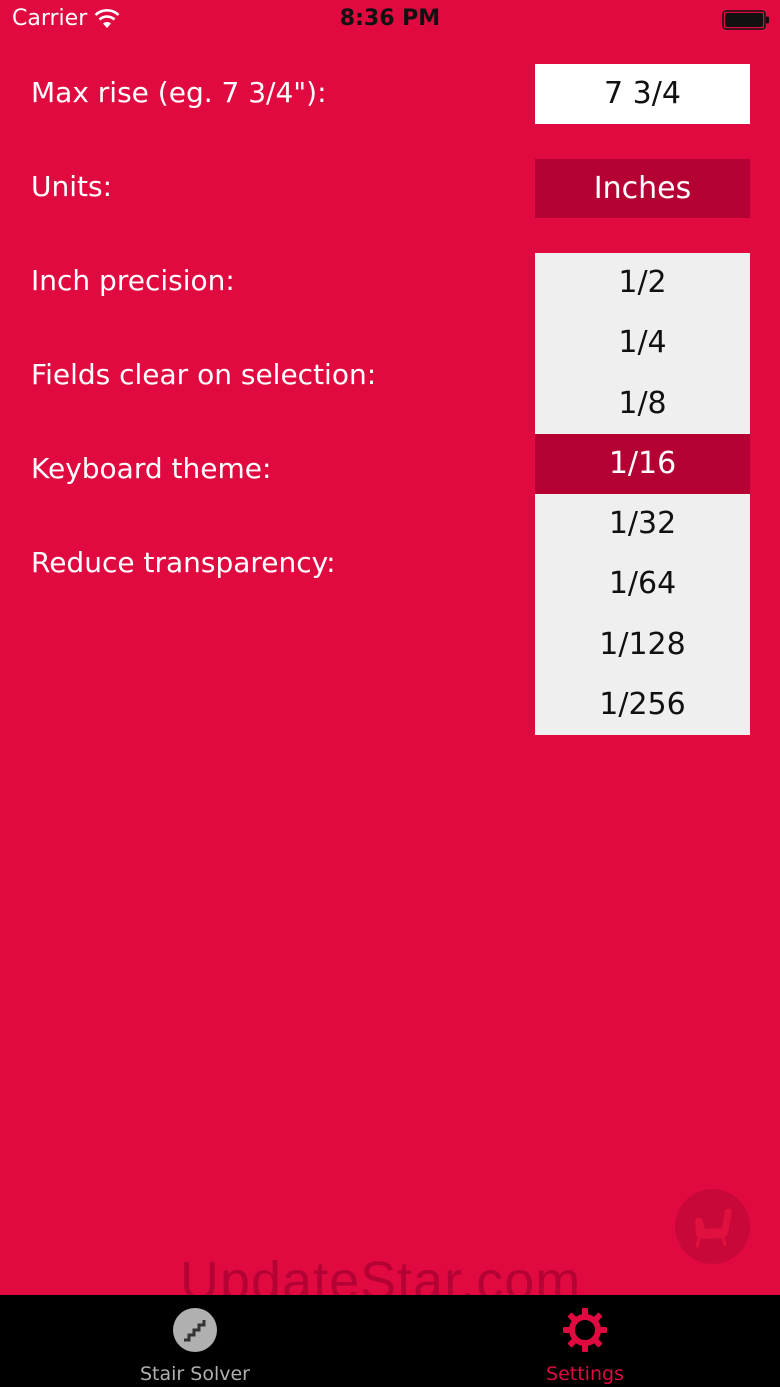 This screenshot has height=1387, width=780. I want to click on chair-icon, so click(713, 1228).